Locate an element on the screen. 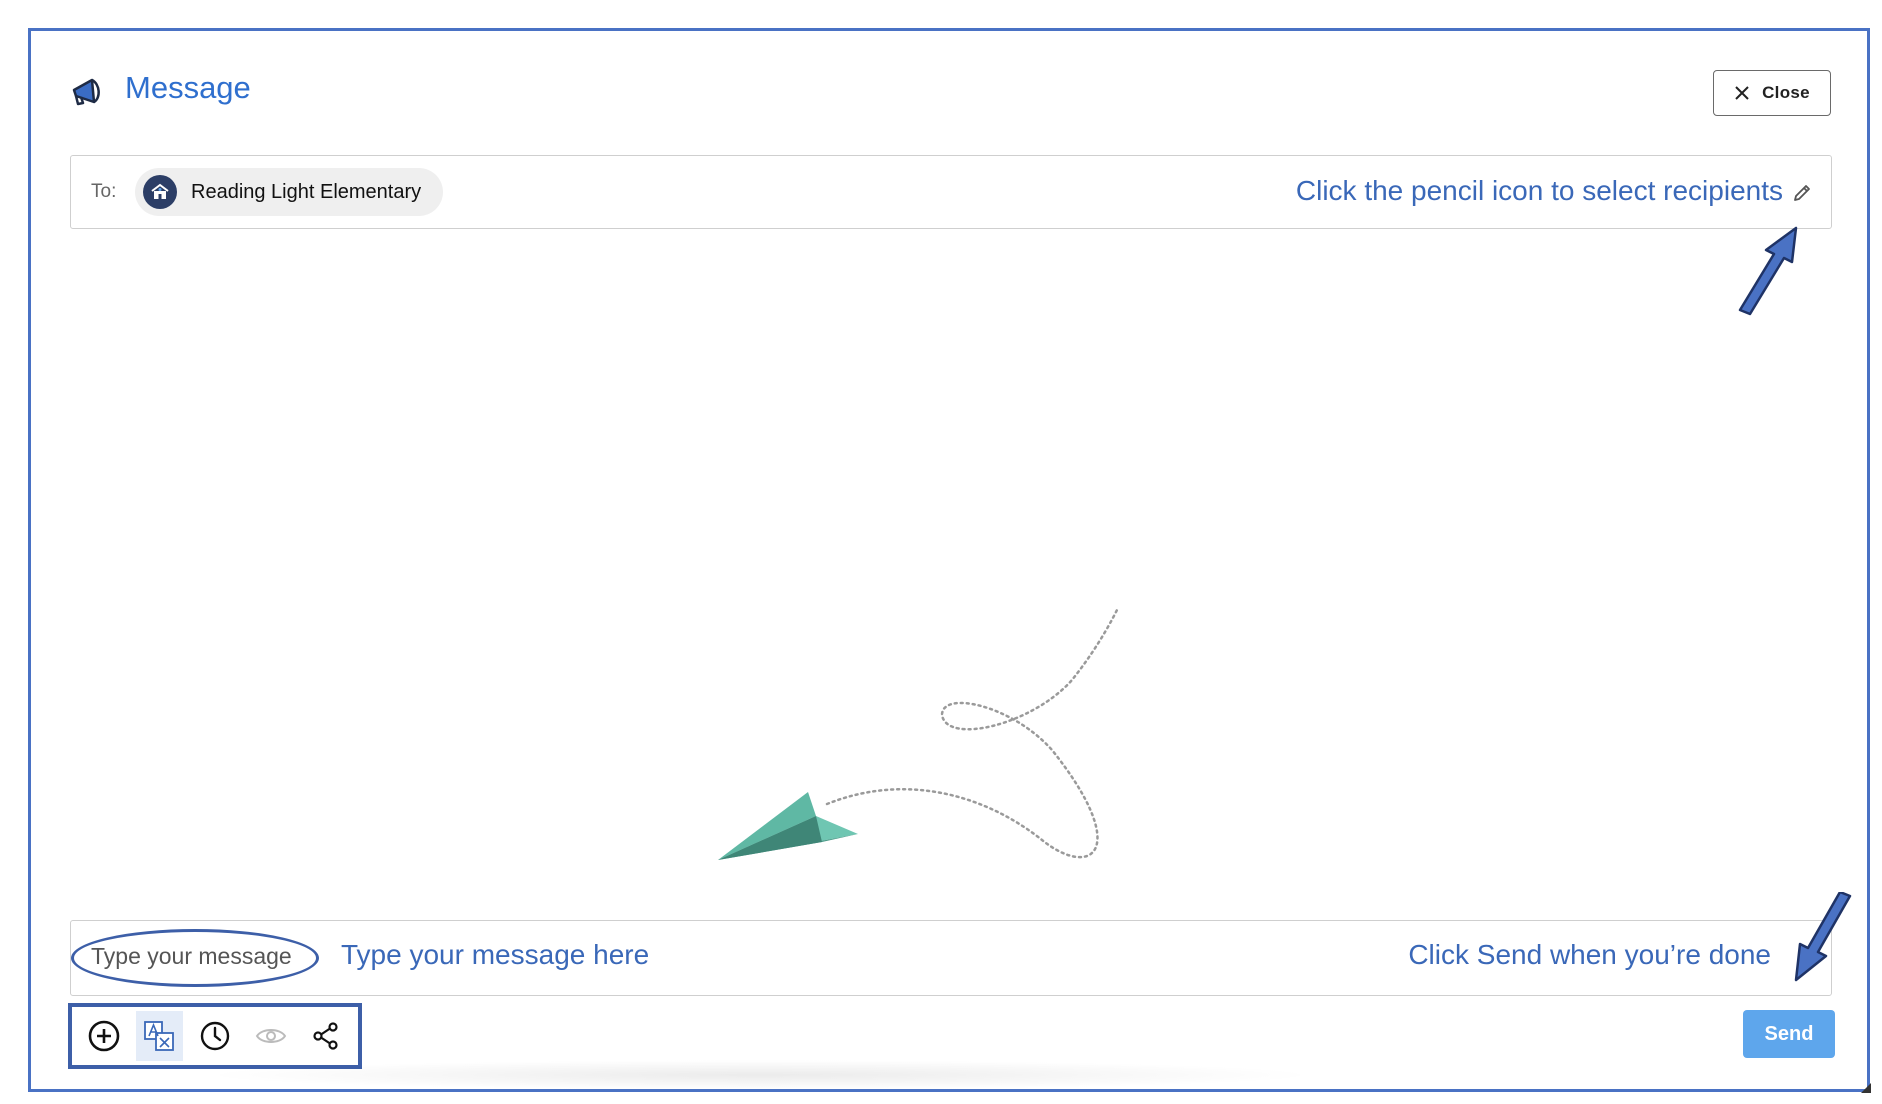 This screenshot has height=1104, width=1882. add-attachment-button is located at coordinates (104, 1036).